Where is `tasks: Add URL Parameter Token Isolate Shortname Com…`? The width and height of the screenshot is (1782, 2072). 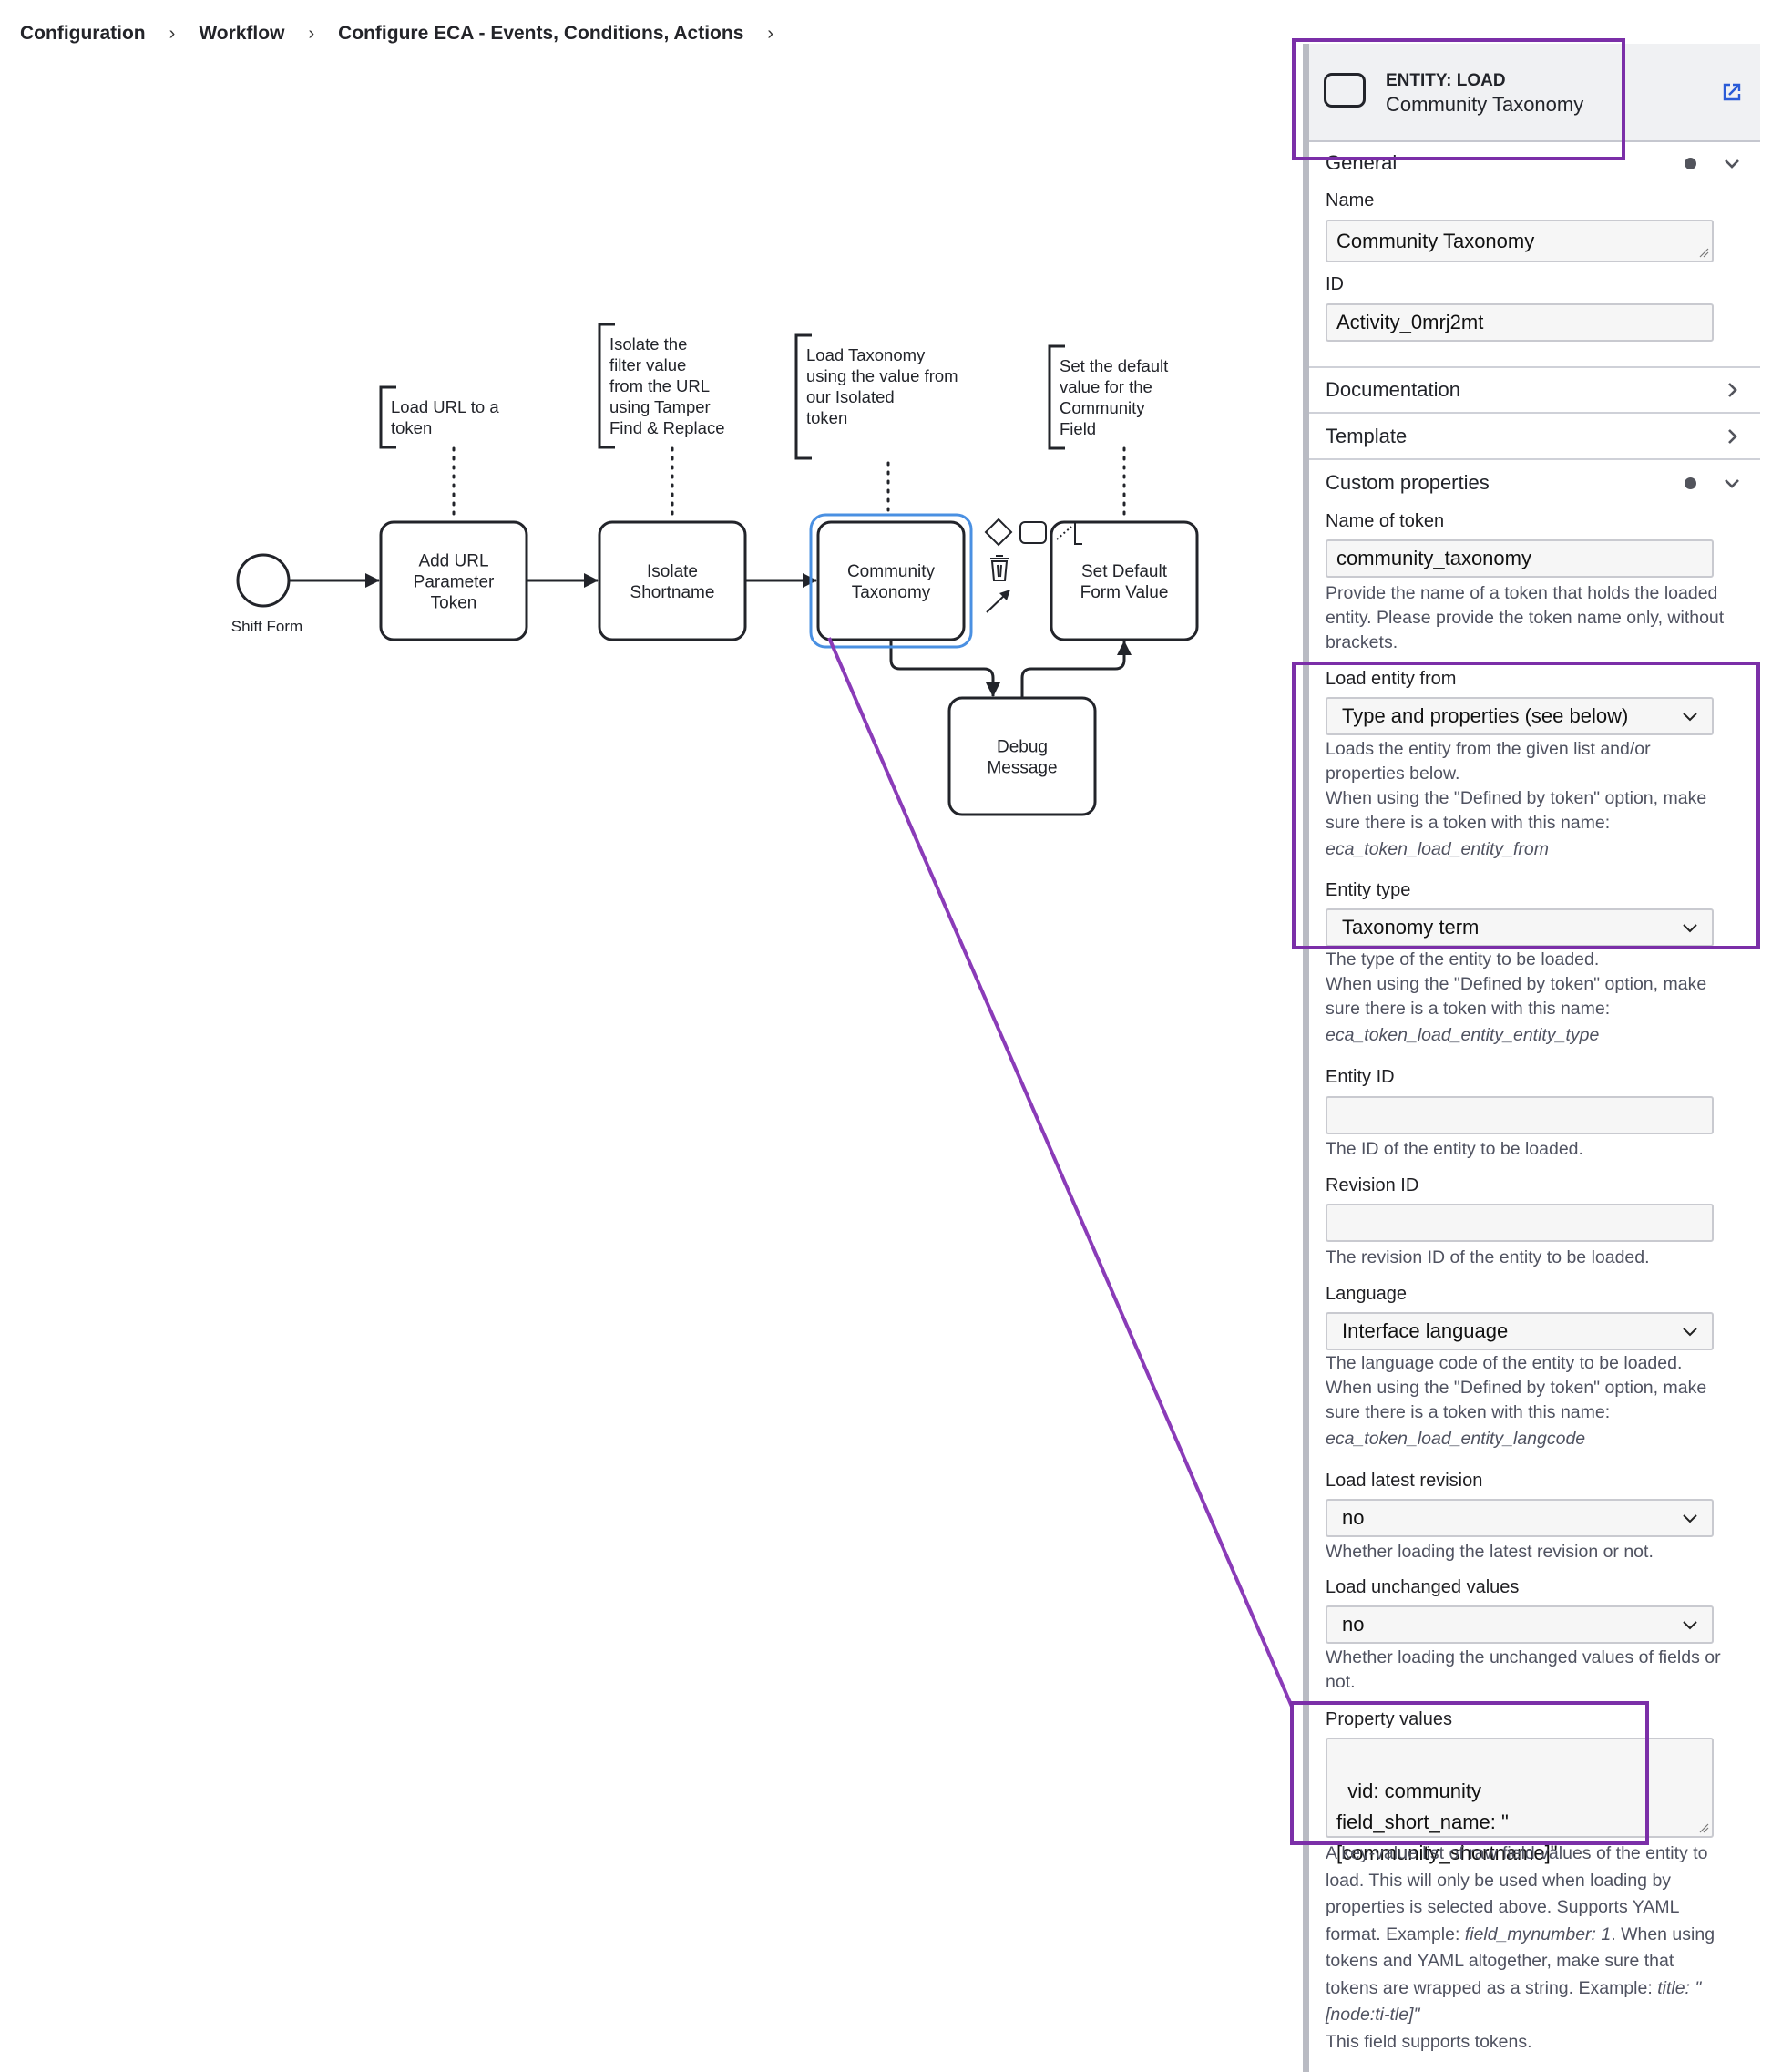 tasks: Add URL Parameter Token Isolate Shortname Com… is located at coordinates (789, 664).